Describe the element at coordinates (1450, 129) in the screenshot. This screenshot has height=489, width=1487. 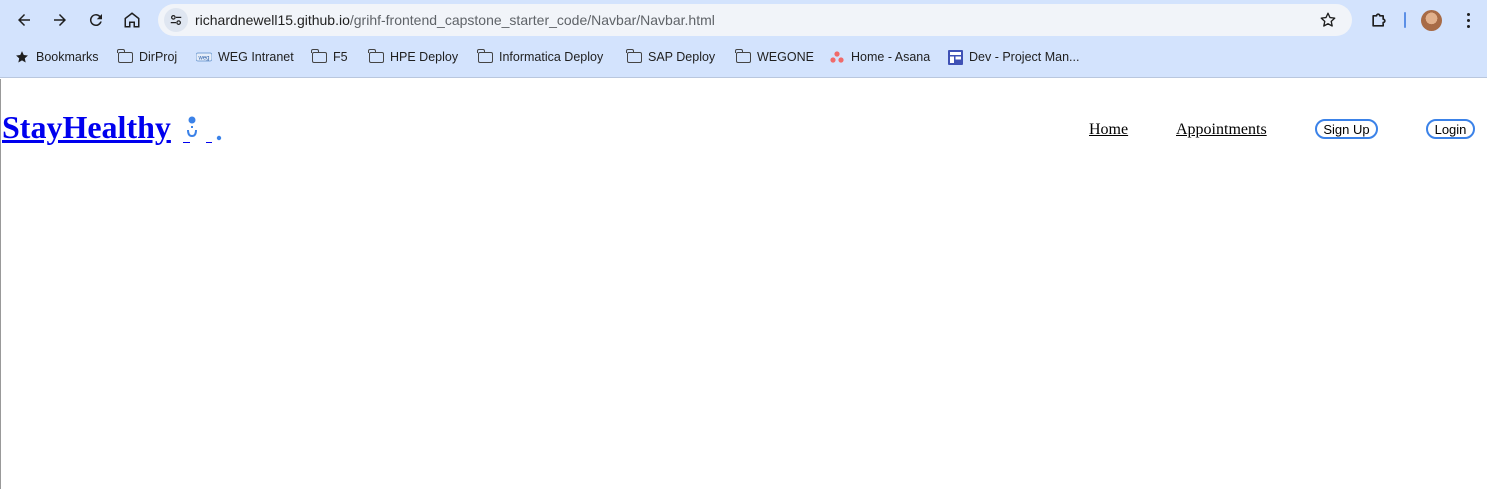
I see `login-button: Login` at that location.